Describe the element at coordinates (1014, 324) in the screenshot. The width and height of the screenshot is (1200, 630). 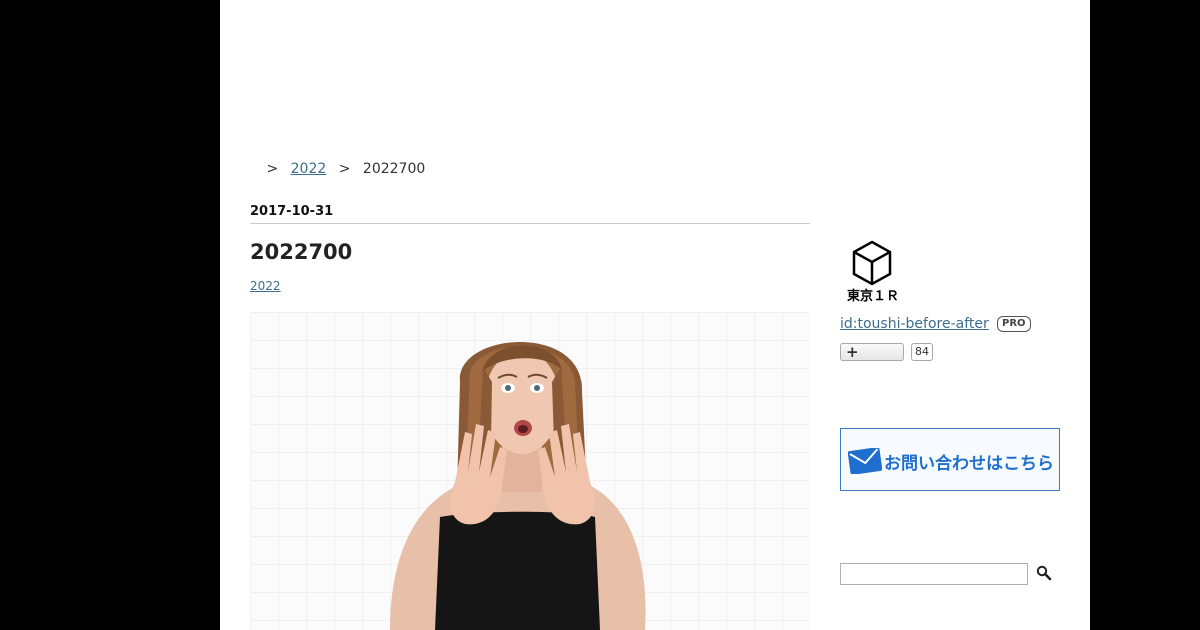
I see `pro-badge: PRO` at that location.